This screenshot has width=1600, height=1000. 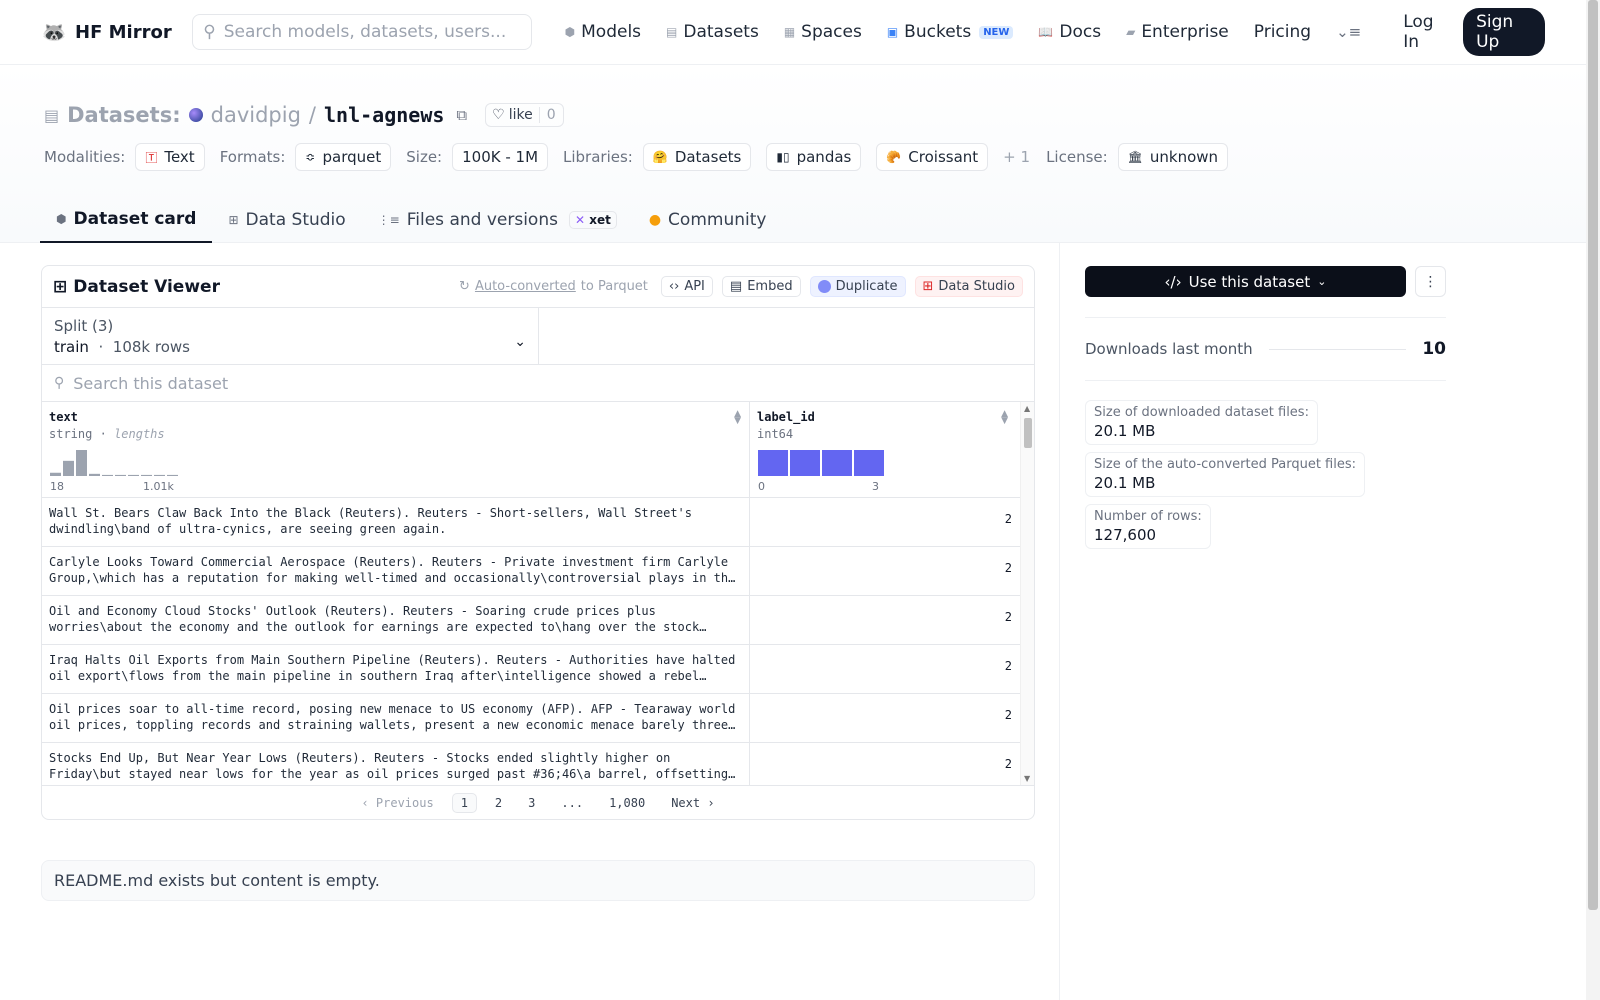 What do you see at coordinates (179, 157) in the screenshot?
I see `tag-label: Text` at bounding box center [179, 157].